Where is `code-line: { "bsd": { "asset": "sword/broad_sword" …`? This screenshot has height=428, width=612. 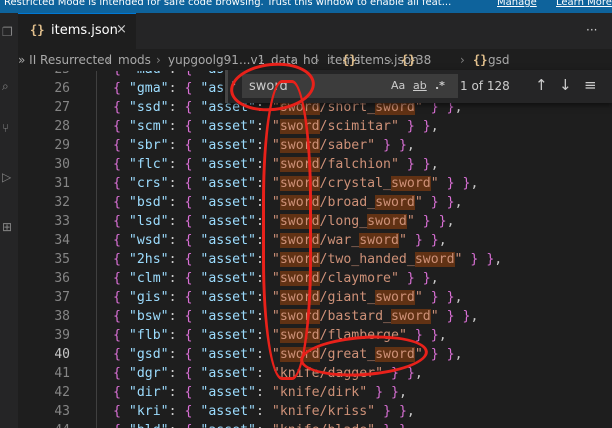
code-line: { "bsd": { "asset": "sword/broad_sword" … is located at coordinates (288, 202).